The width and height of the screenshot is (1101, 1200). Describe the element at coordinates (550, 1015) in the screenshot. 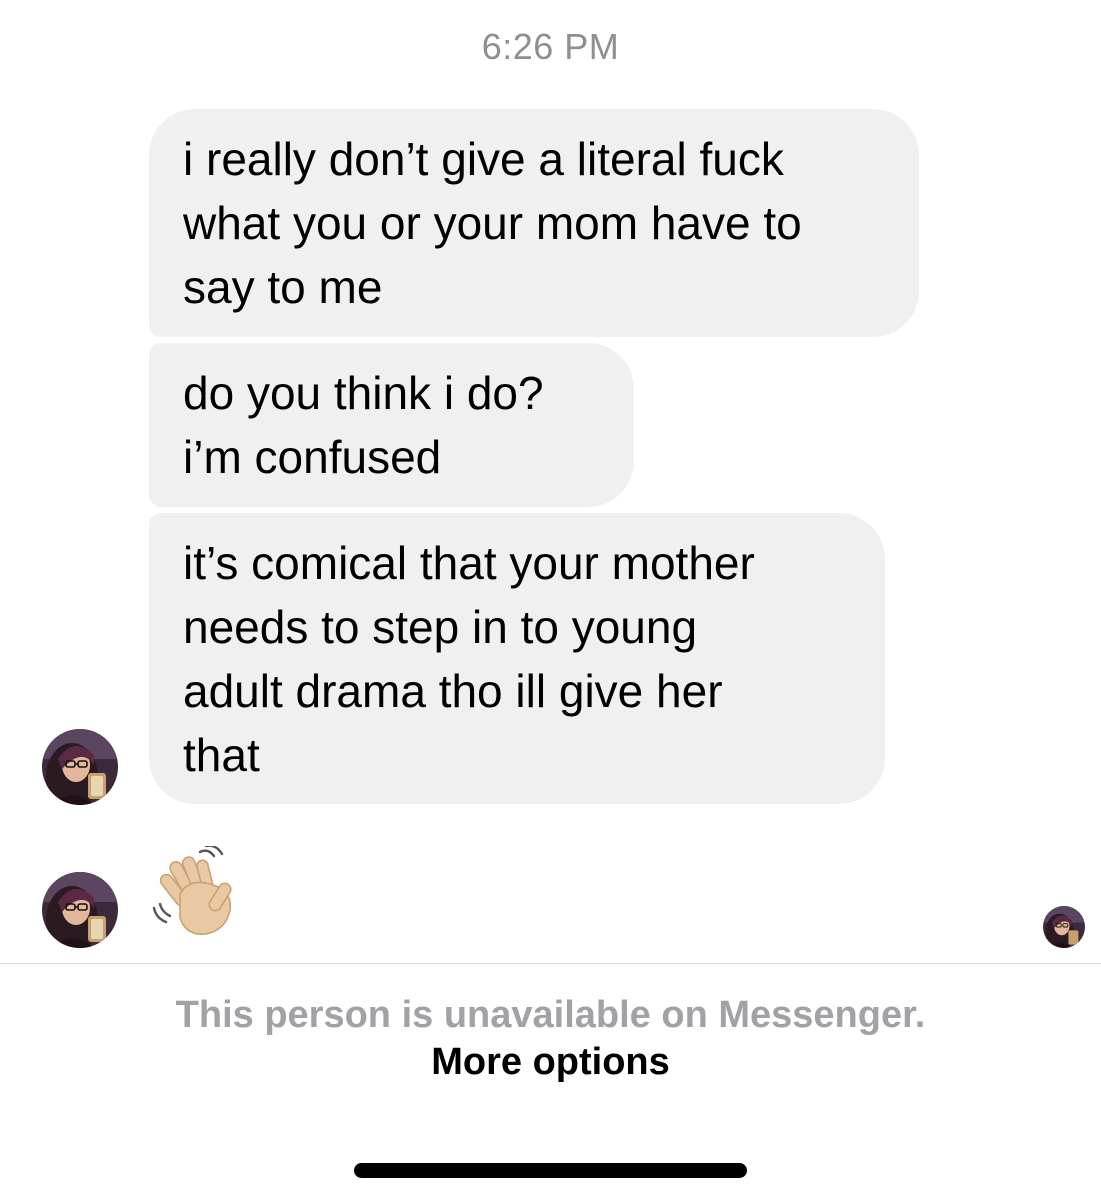

I see `unavailable-notice: This person is unavailable on Messenger.` at that location.